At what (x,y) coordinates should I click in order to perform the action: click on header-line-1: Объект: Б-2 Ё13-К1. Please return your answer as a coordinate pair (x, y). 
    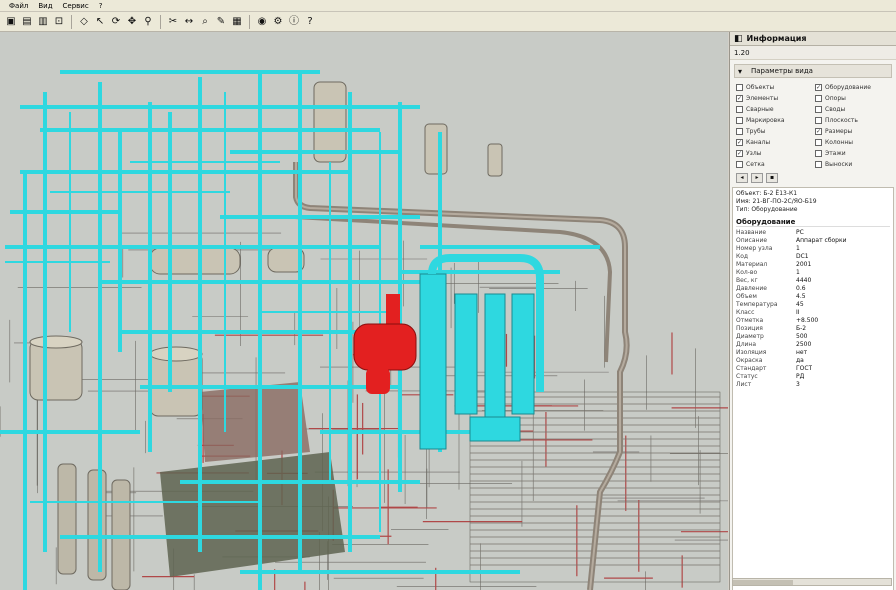
    Looking at the image, I should click on (767, 193).